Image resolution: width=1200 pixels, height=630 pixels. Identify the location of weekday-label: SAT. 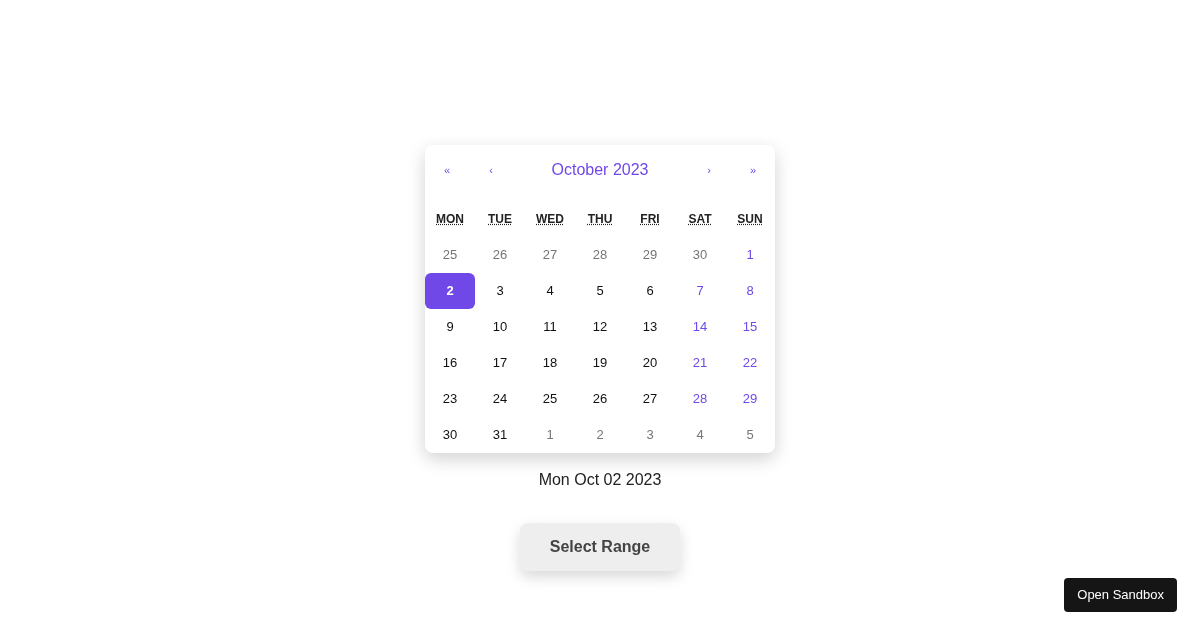
(700, 219).